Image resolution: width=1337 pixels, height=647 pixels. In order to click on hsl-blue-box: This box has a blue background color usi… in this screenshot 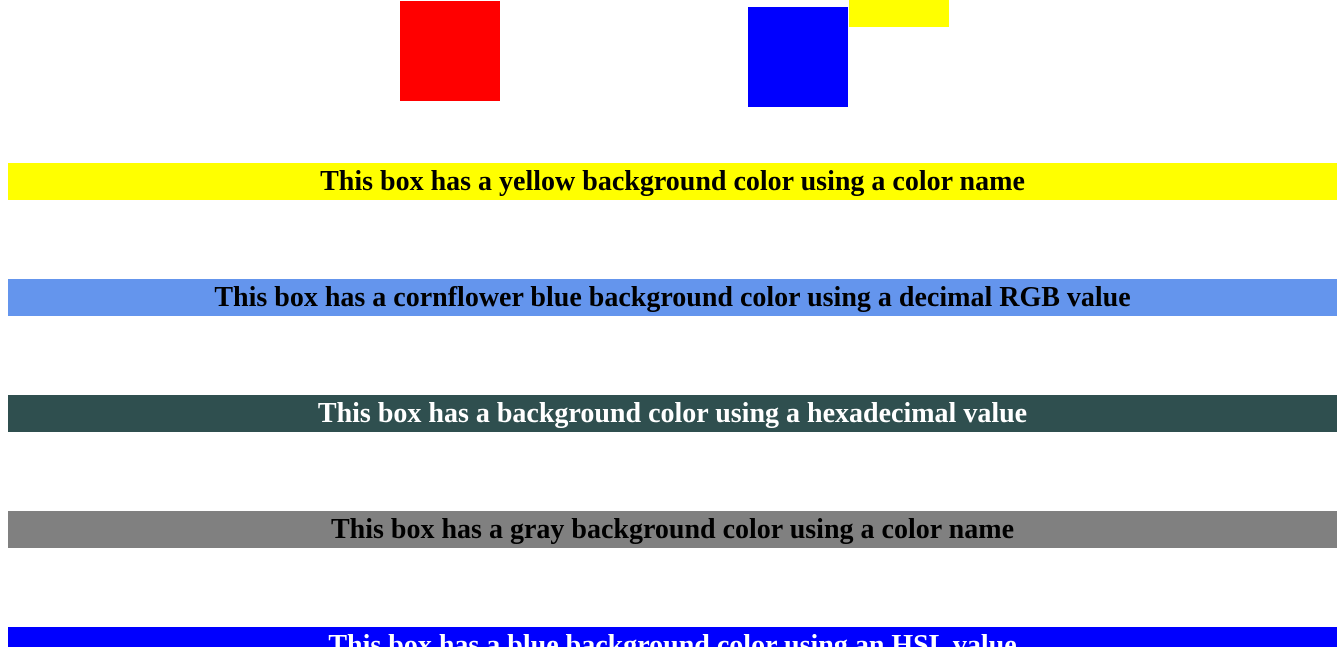, I will do `click(672, 637)`.